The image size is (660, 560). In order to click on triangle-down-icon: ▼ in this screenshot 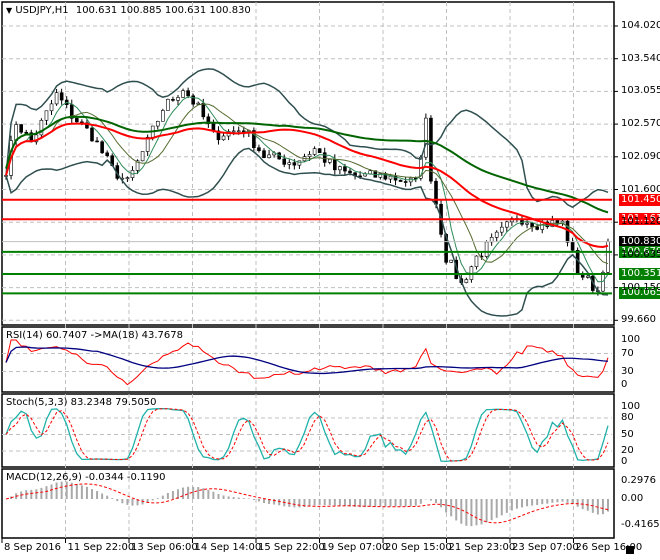, I will do `click(9, 10)`.